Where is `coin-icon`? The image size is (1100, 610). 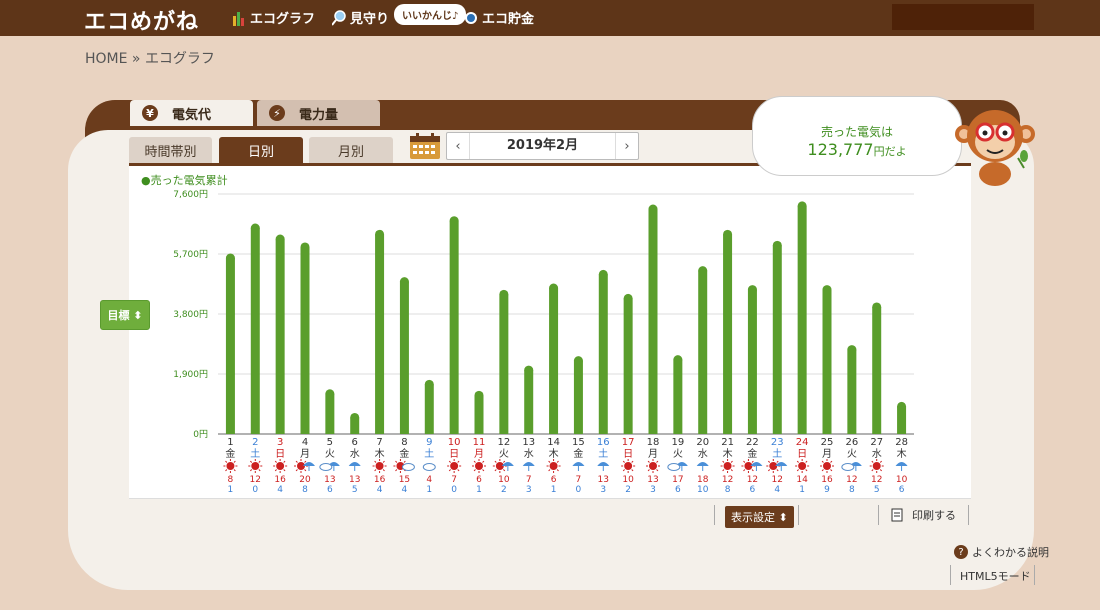
coin-icon is located at coordinates (471, 17).